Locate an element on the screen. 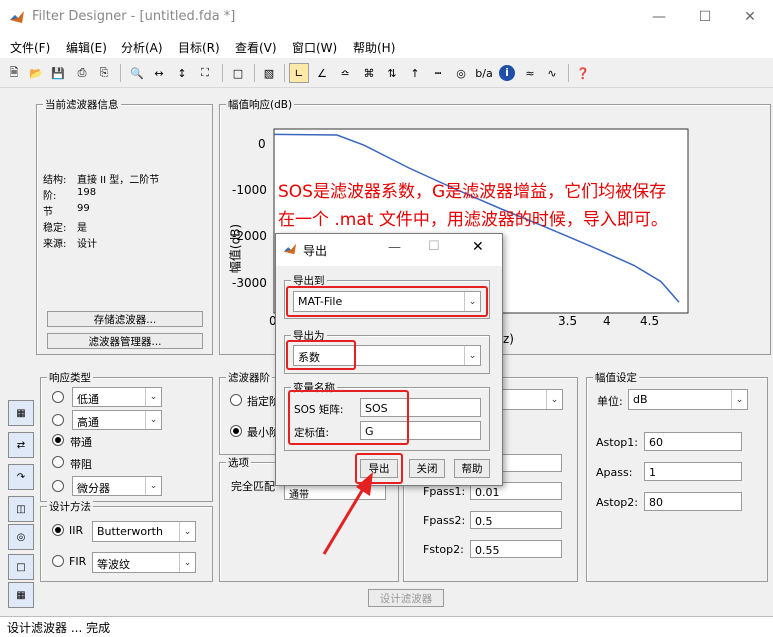 The width and height of the screenshot is (773, 637). dialog-minimize-button: — is located at coordinates (394, 247).